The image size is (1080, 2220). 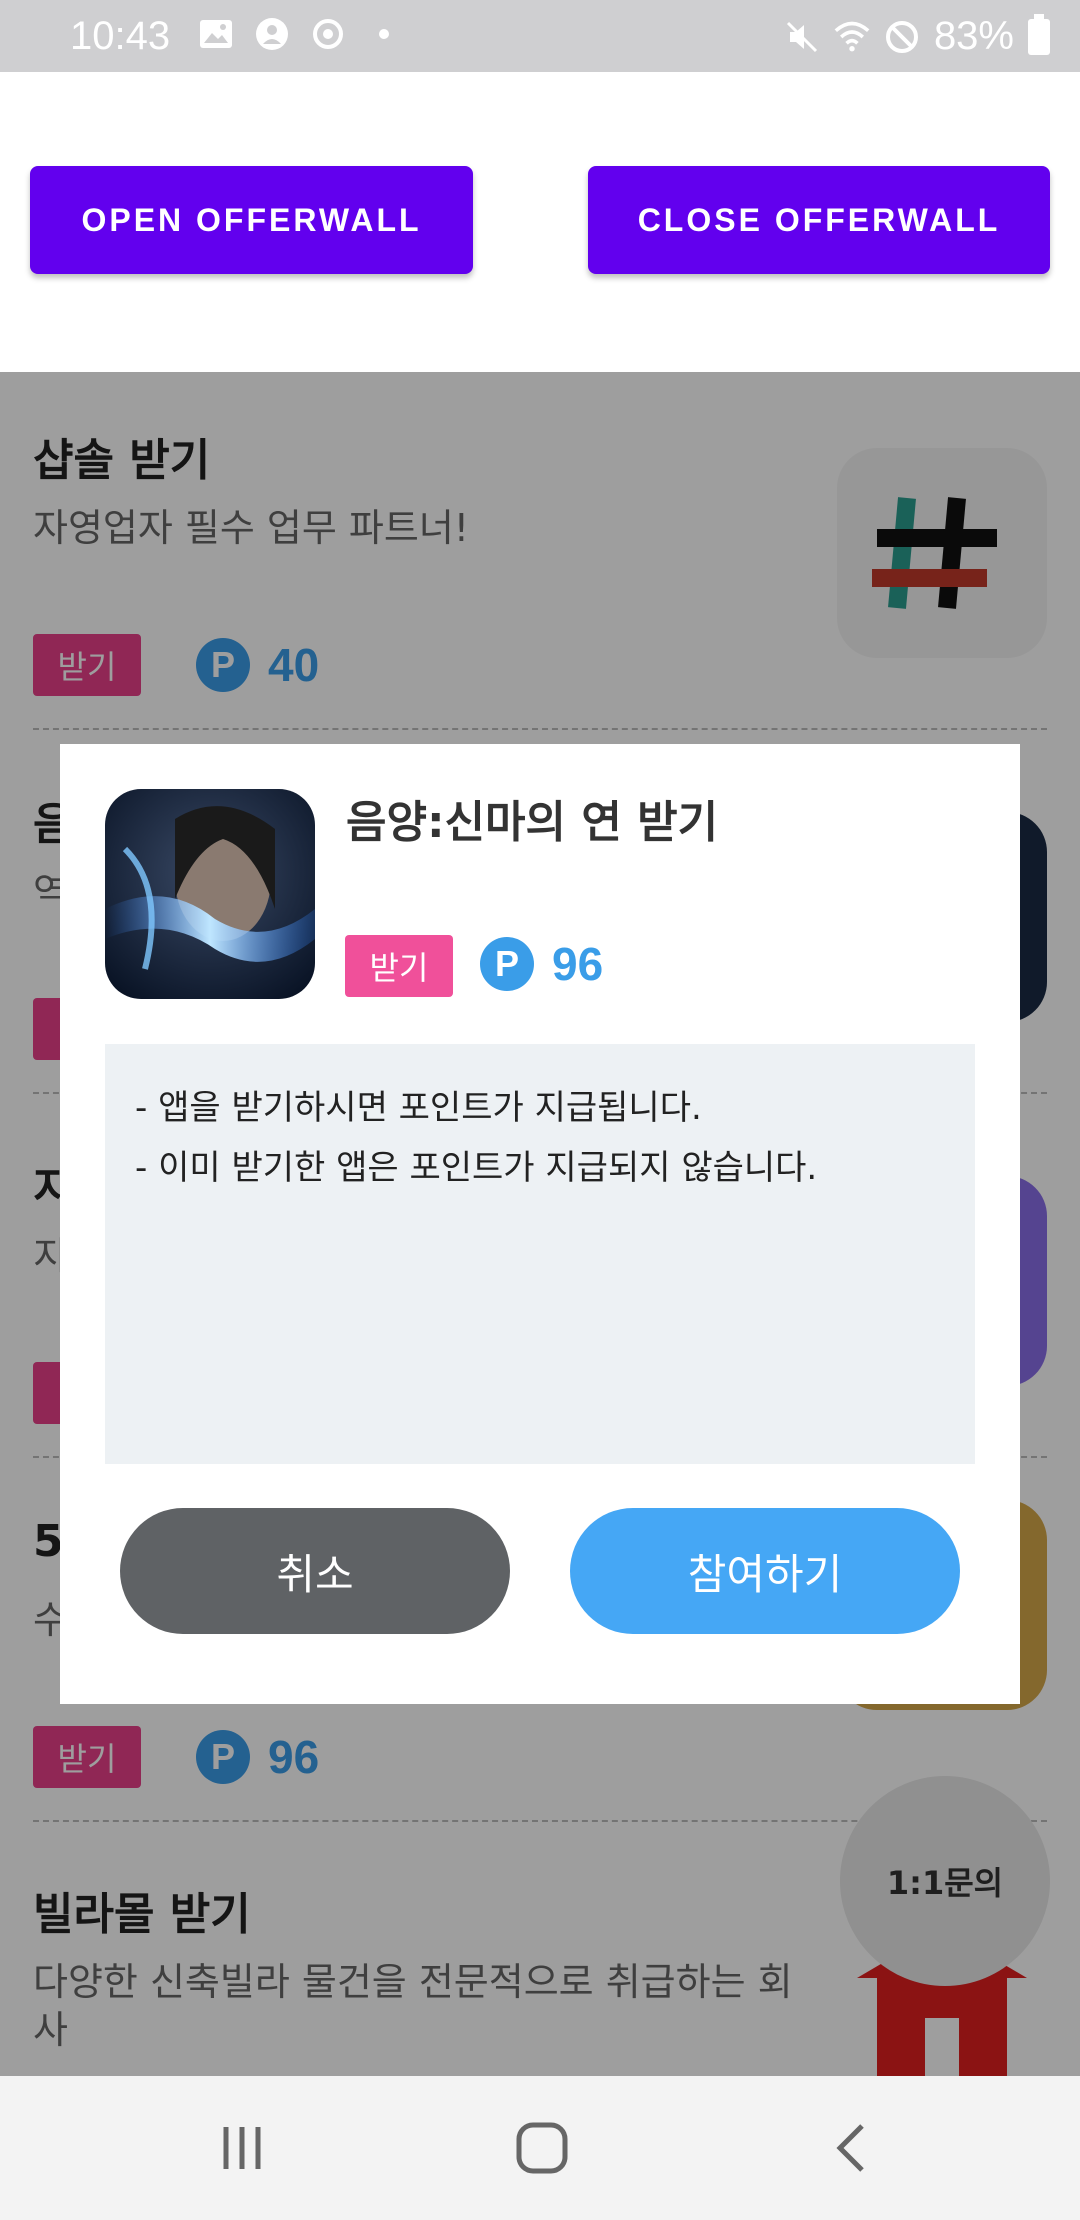 I want to click on status-bar: 10:43 83%, so click(x=540, y=36).